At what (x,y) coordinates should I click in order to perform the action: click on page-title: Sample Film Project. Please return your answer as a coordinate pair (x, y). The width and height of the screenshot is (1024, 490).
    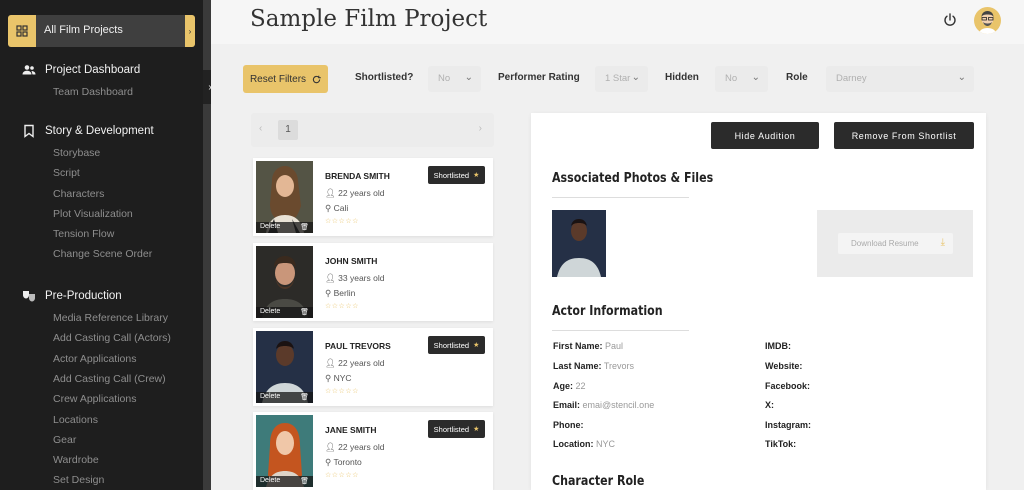
    Looking at the image, I should click on (369, 19).